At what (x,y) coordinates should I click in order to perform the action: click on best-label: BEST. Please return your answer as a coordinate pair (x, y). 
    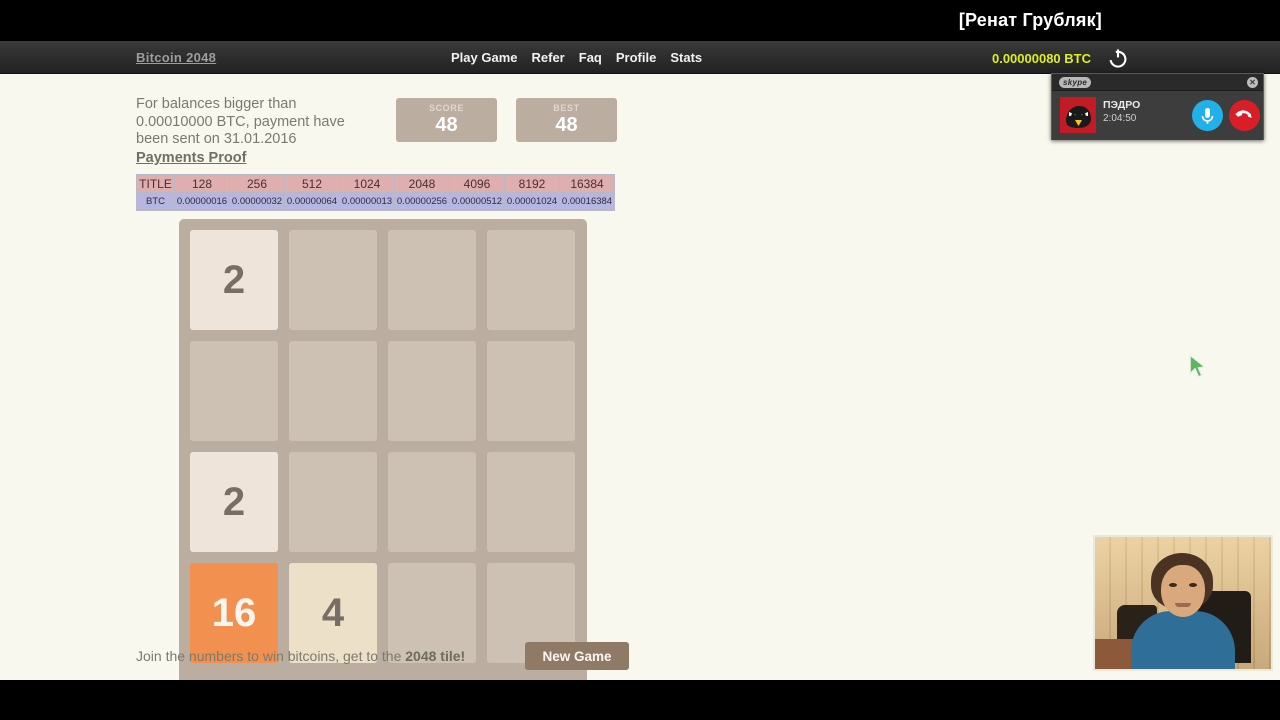
    Looking at the image, I should click on (566, 108).